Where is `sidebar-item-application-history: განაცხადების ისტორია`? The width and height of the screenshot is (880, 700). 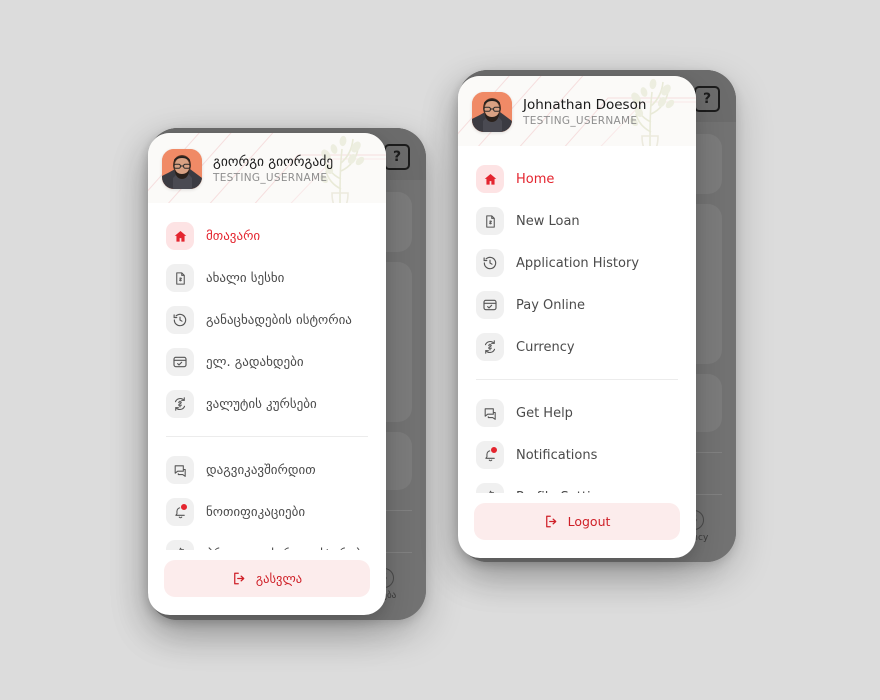
sidebar-item-application-history: განაცხადების ისტორია is located at coordinates (267, 320).